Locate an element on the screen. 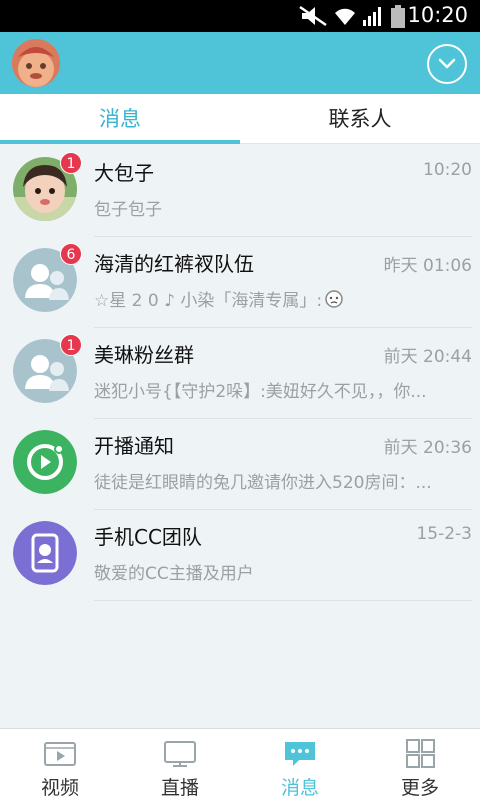 The image size is (480, 800). signal-icon is located at coordinates (372, 16).